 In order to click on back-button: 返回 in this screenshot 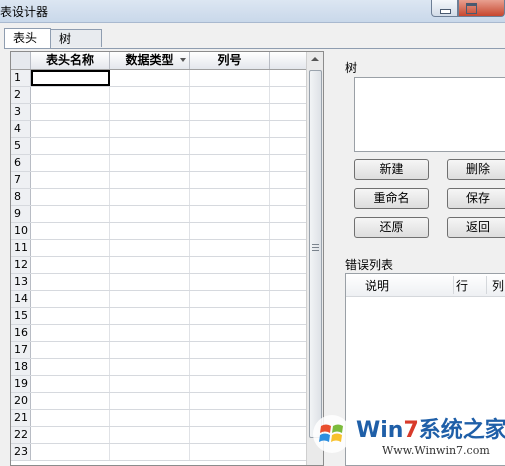, I will do `click(476, 227)`.